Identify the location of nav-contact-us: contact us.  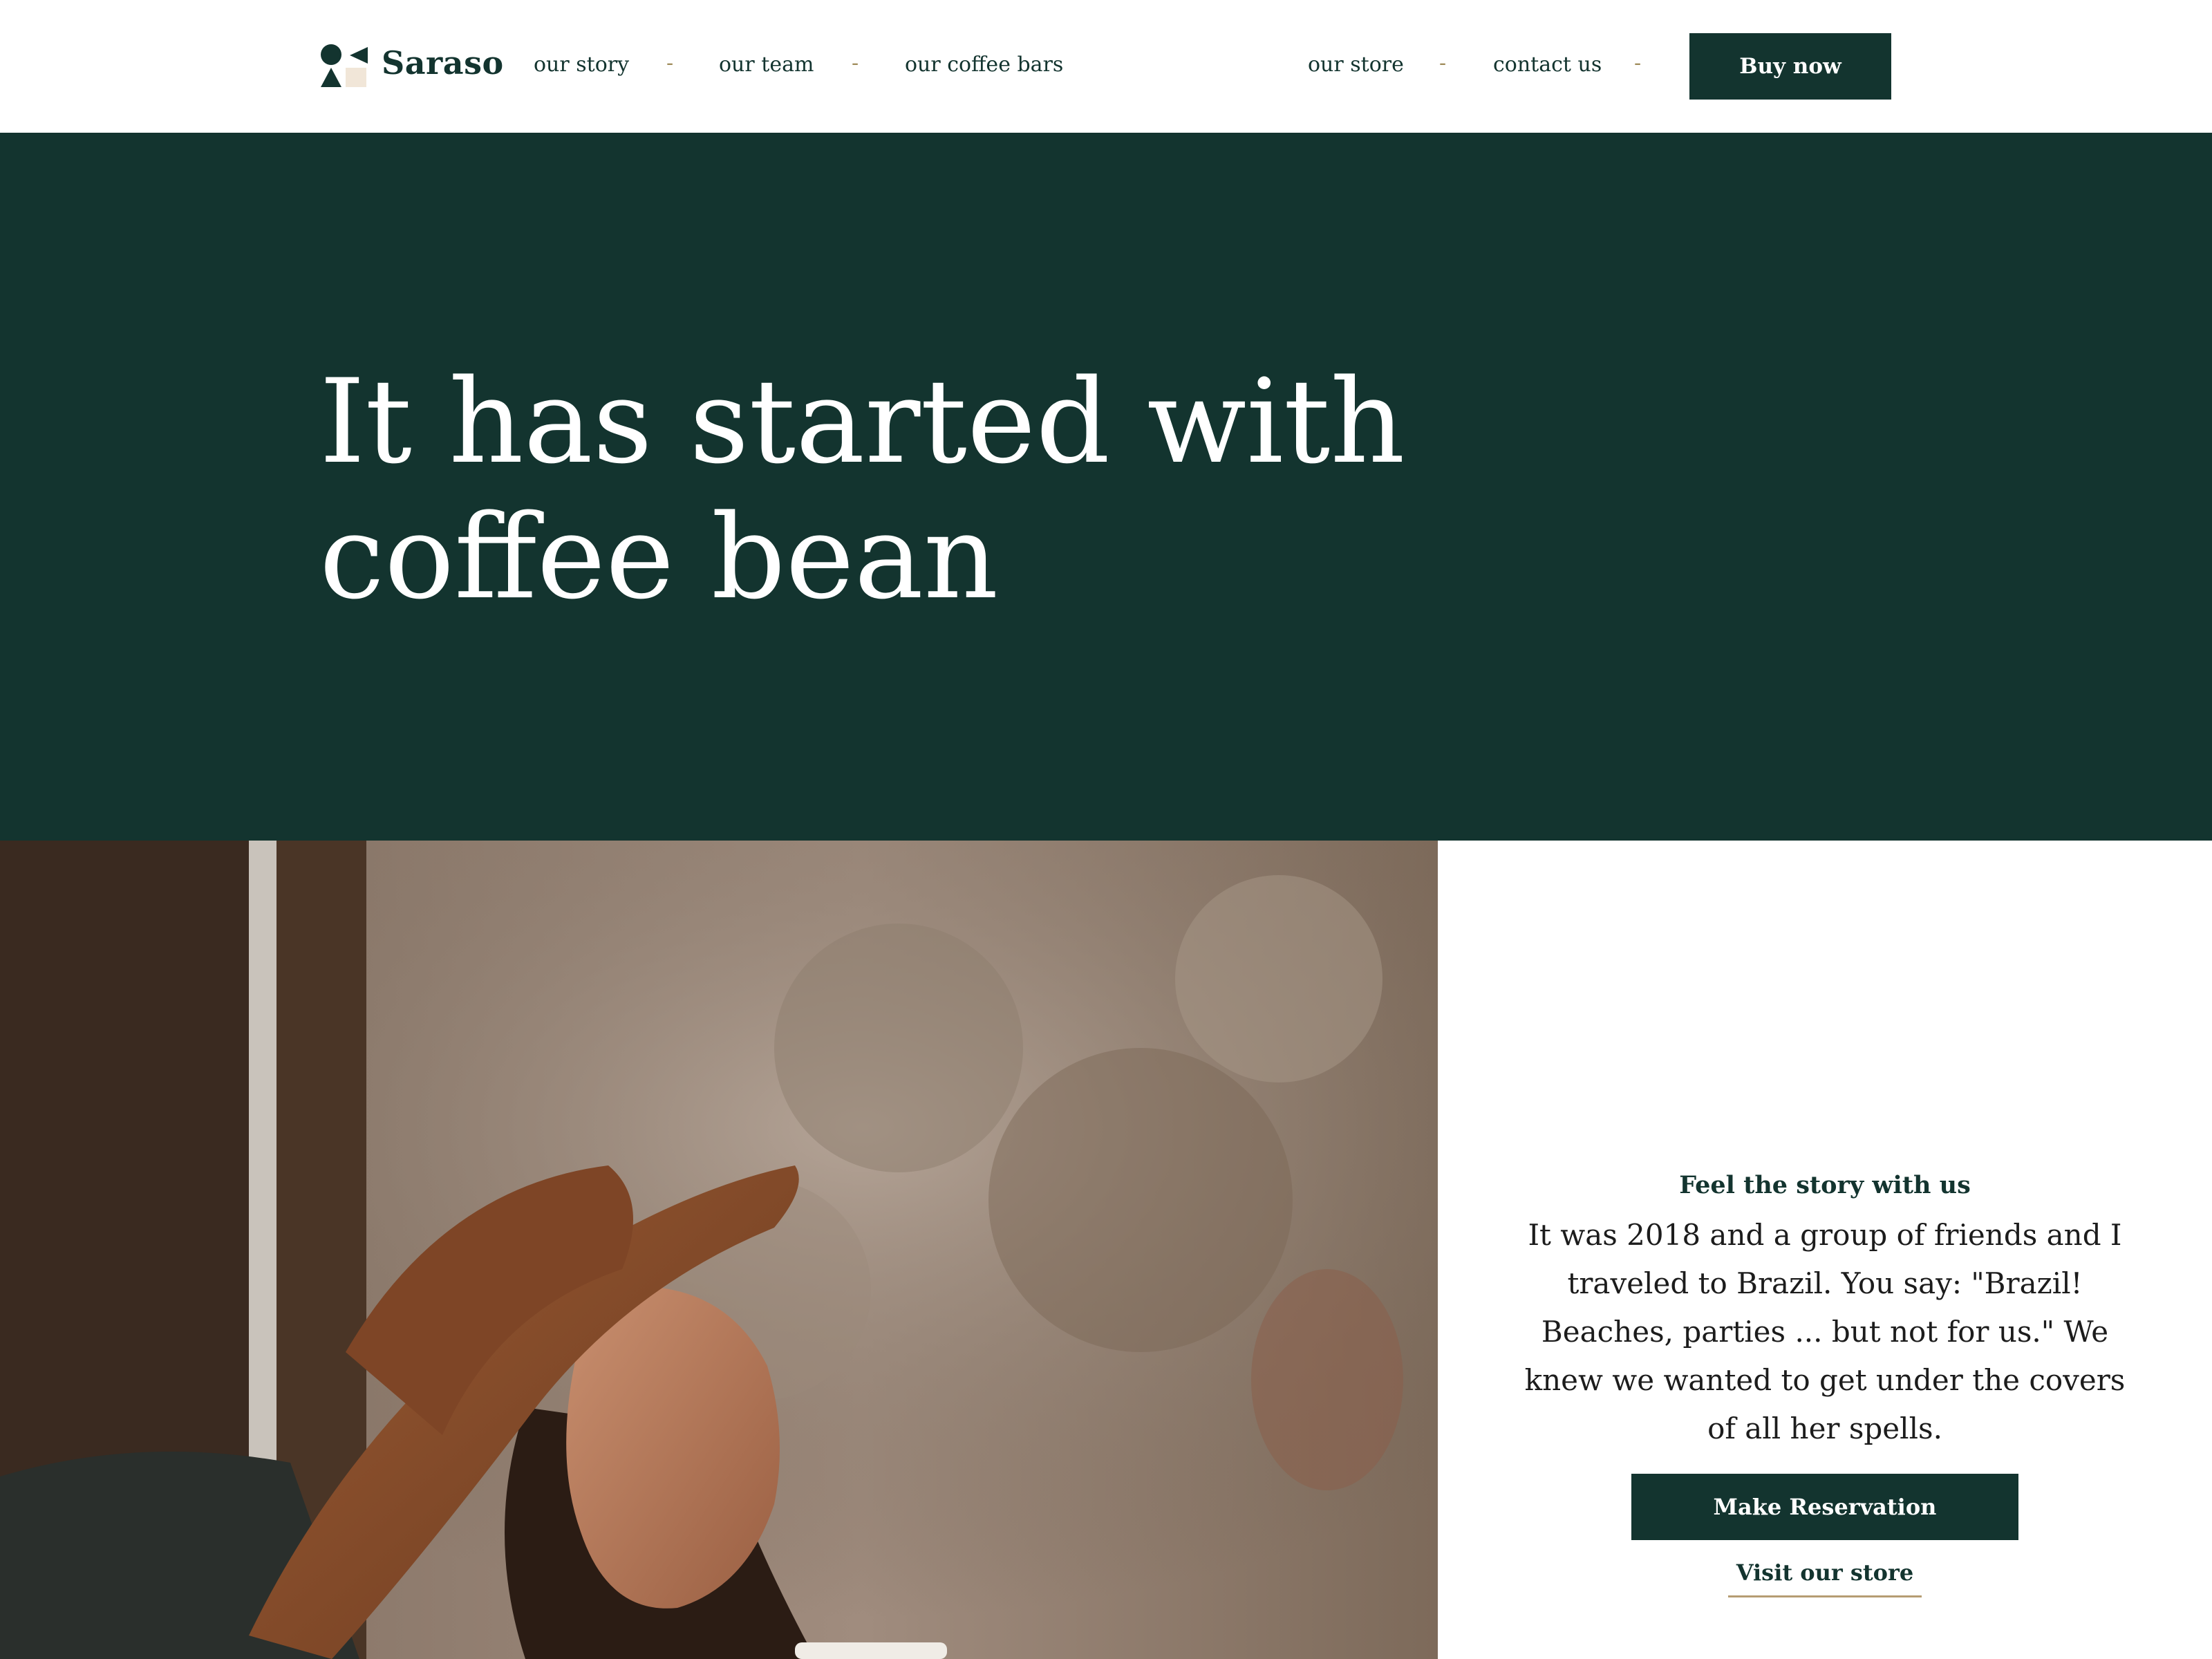
(1548, 65).